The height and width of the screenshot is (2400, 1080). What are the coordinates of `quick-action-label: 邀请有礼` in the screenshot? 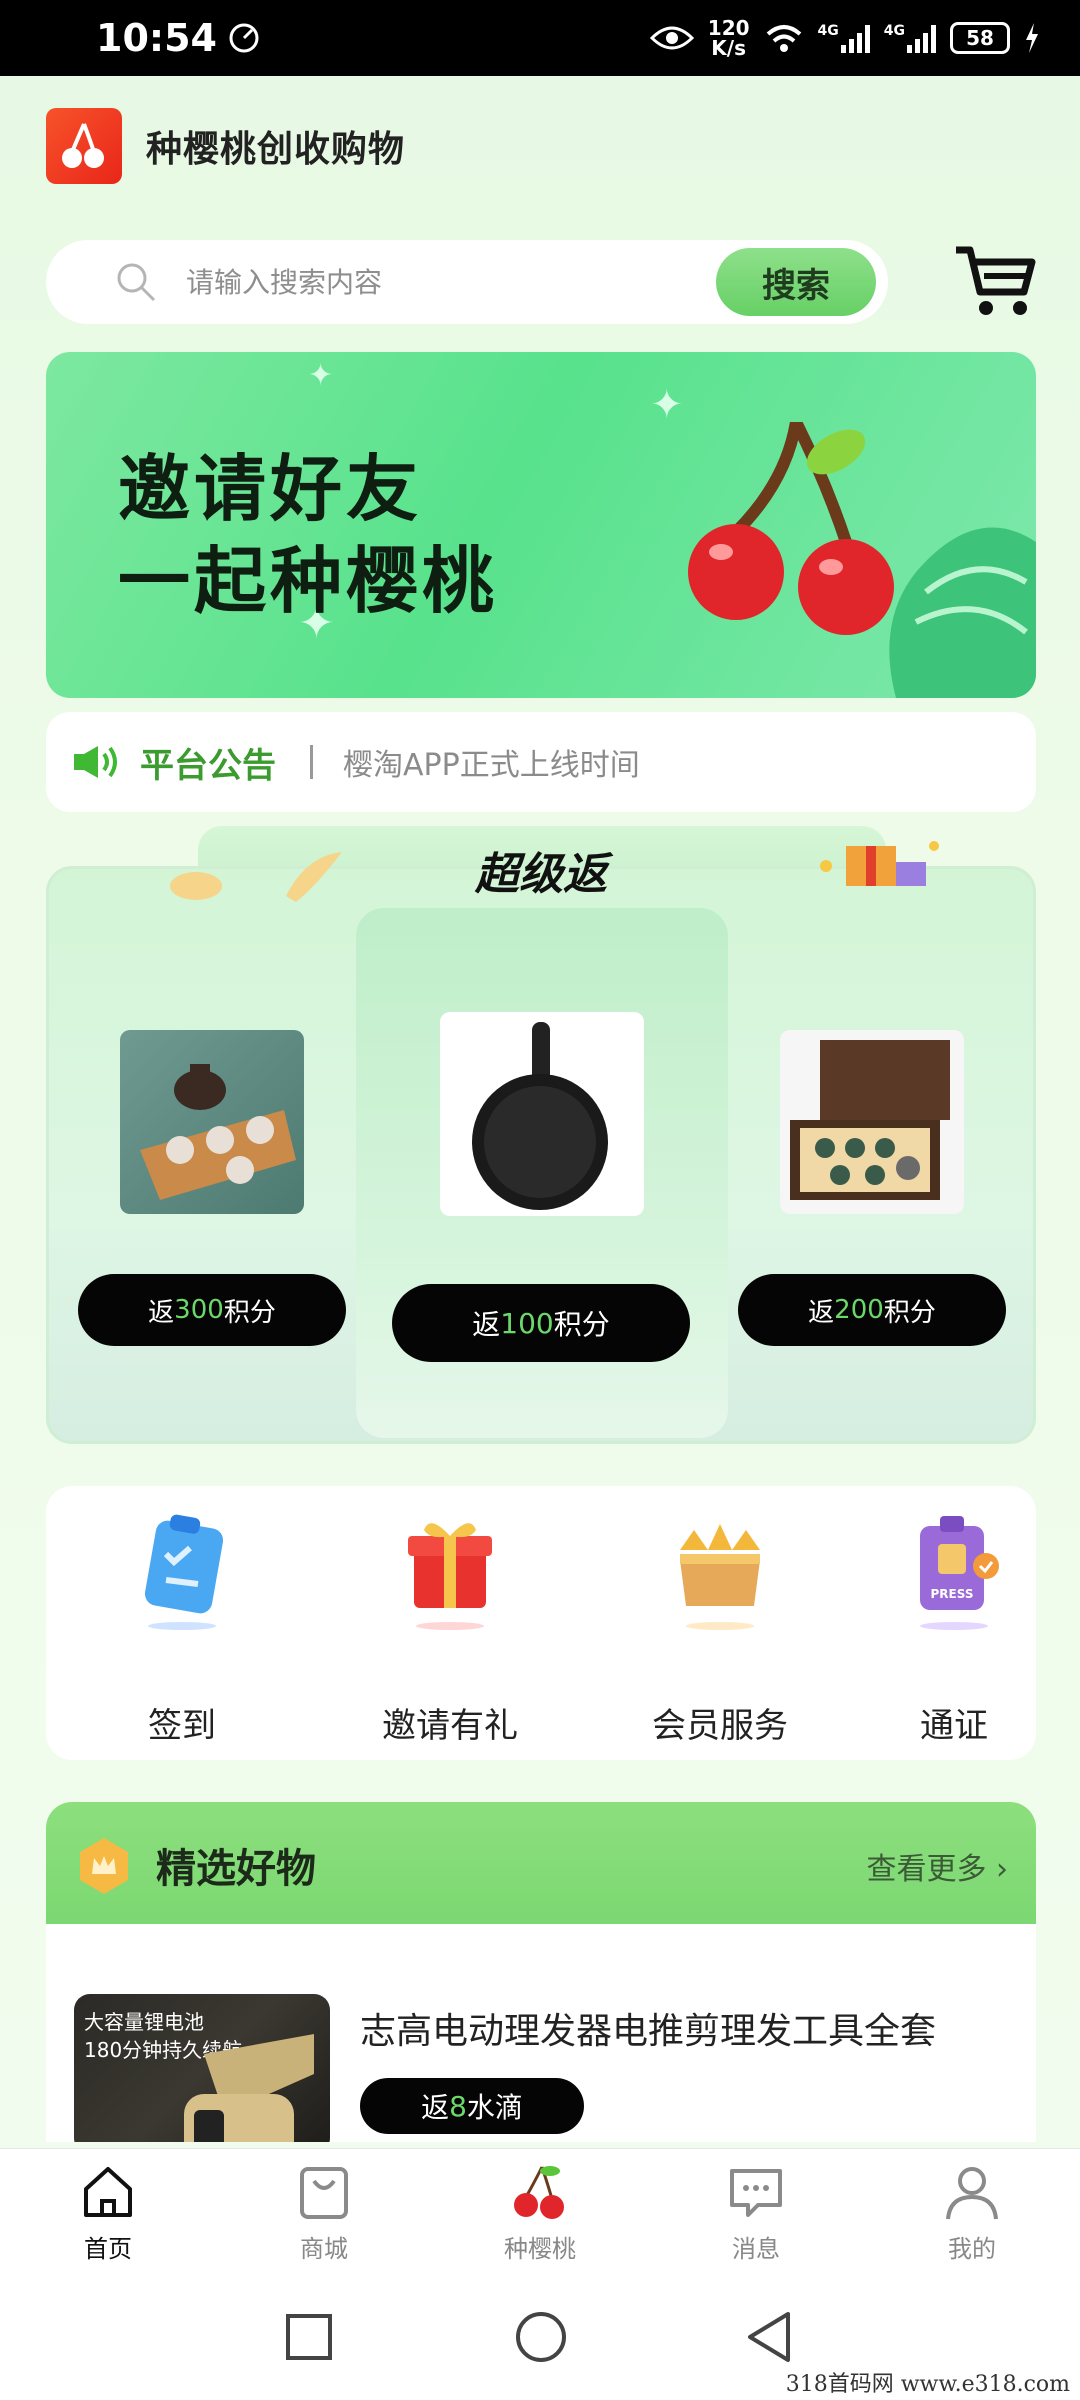 It's located at (450, 1726).